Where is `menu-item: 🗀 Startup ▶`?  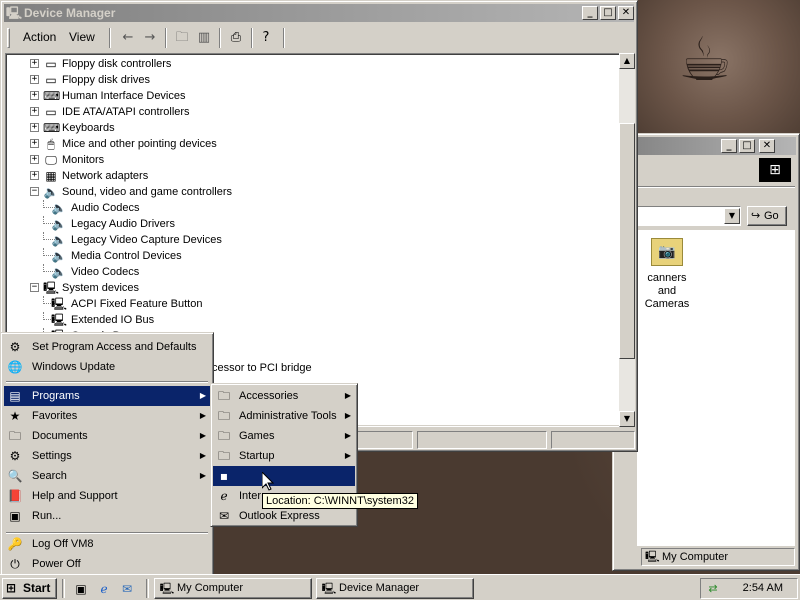 menu-item: 🗀 Startup ▶ is located at coordinates (284, 456).